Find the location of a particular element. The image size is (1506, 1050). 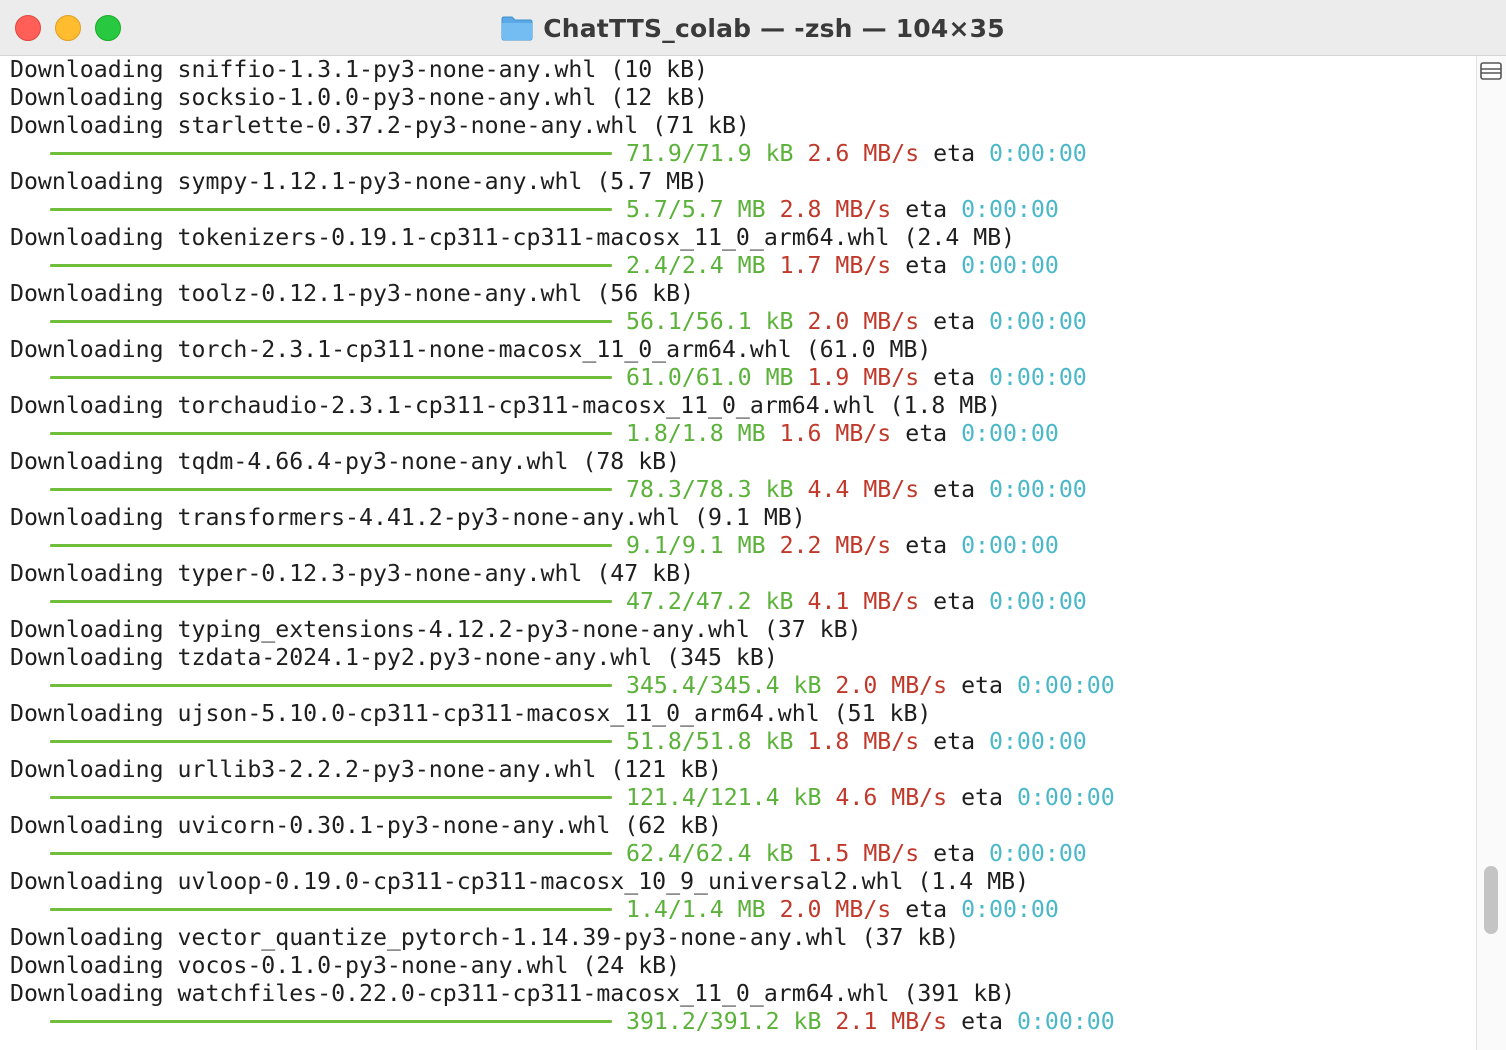

progress-line: 71.9/71.9 kB 2.6 MB/s eta 0:00:00 is located at coordinates (738, 154).